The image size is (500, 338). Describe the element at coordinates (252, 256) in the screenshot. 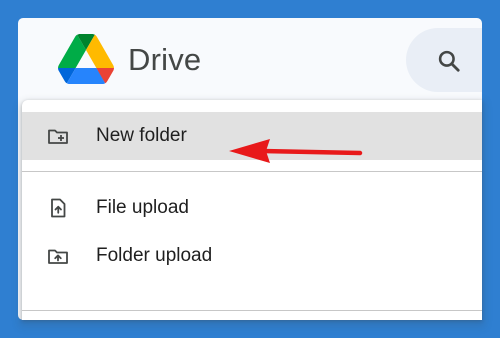

I see `menu-item-folder-upload: Folder upload` at that location.